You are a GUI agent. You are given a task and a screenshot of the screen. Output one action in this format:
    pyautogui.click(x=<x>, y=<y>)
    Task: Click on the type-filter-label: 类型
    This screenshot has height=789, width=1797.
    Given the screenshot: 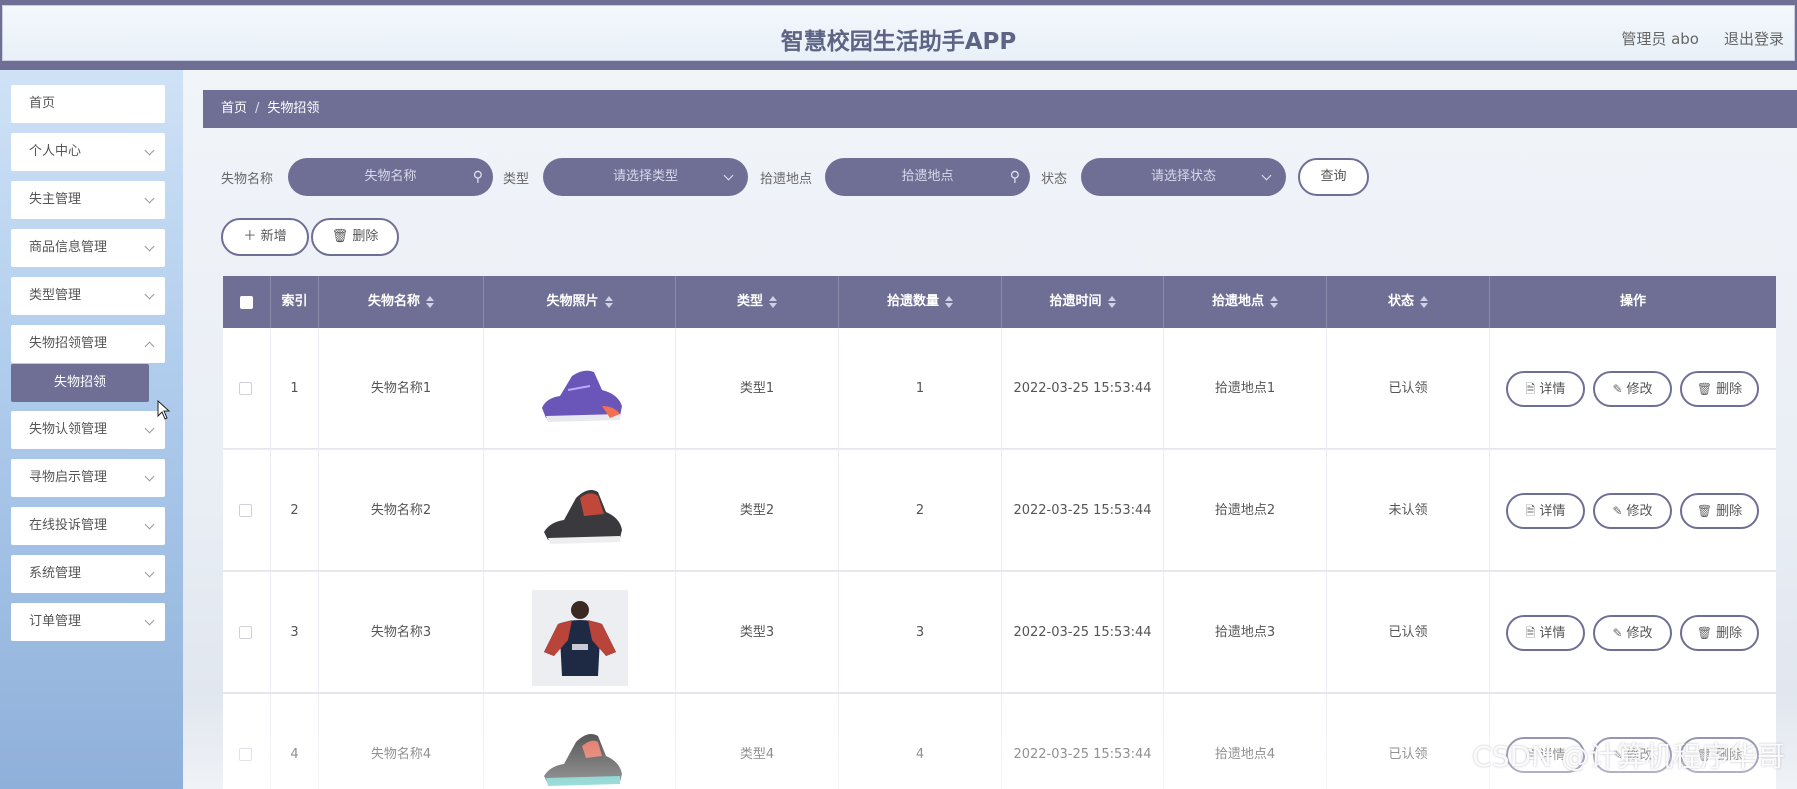 What is the action you would take?
    pyautogui.click(x=516, y=179)
    